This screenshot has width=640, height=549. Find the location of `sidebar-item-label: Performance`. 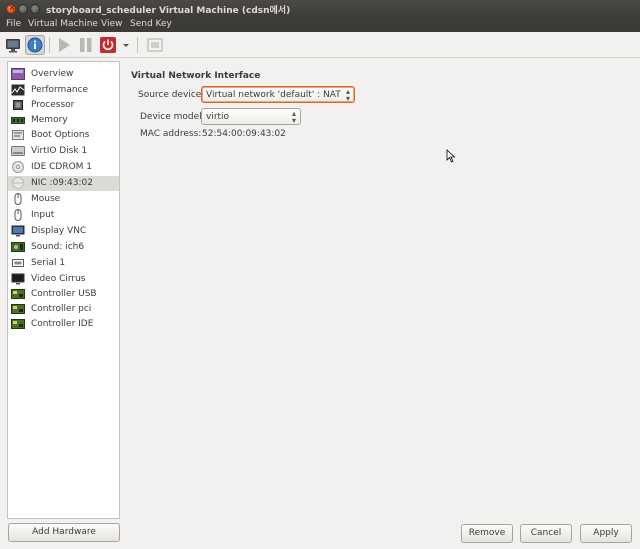

sidebar-item-label: Performance is located at coordinates (60, 90).